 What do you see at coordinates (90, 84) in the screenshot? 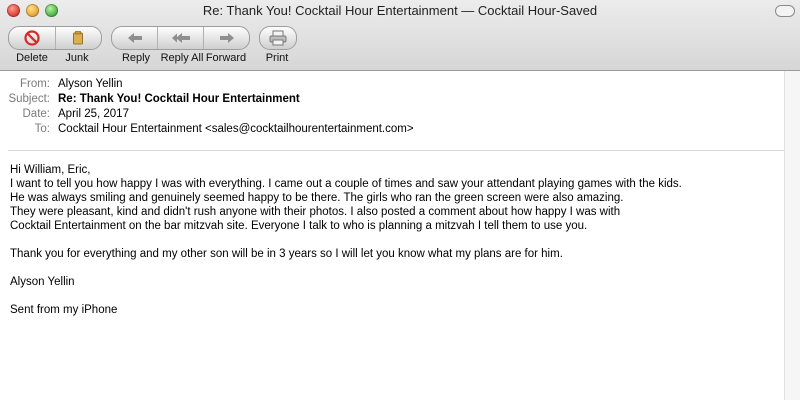
I see `from-value: Alyson Yellin` at bounding box center [90, 84].